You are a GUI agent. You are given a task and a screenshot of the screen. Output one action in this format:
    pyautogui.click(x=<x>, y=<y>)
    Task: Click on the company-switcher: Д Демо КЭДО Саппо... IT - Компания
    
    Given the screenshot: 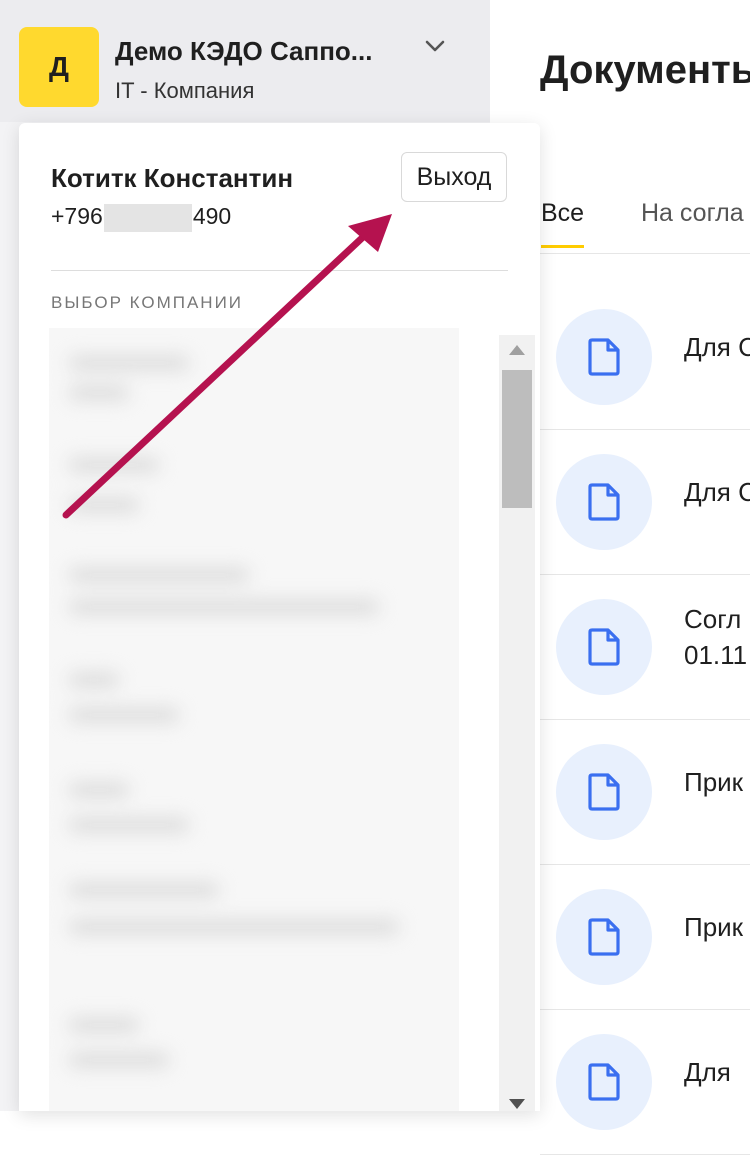 What is the action you would take?
    pyautogui.click(x=245, y=61)
    